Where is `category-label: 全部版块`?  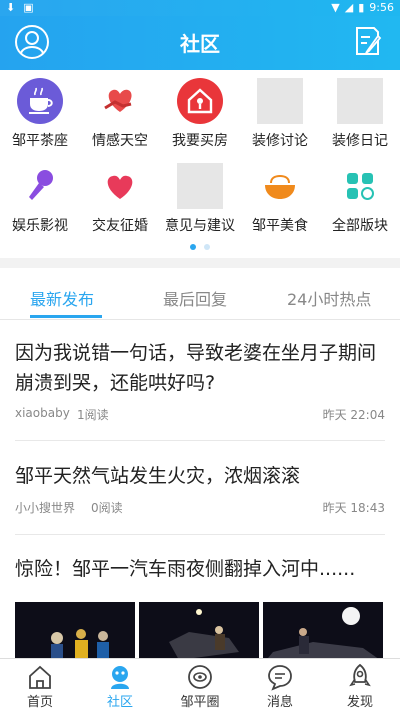 category-label: 全部版块 is located at coordinates (360, 226).